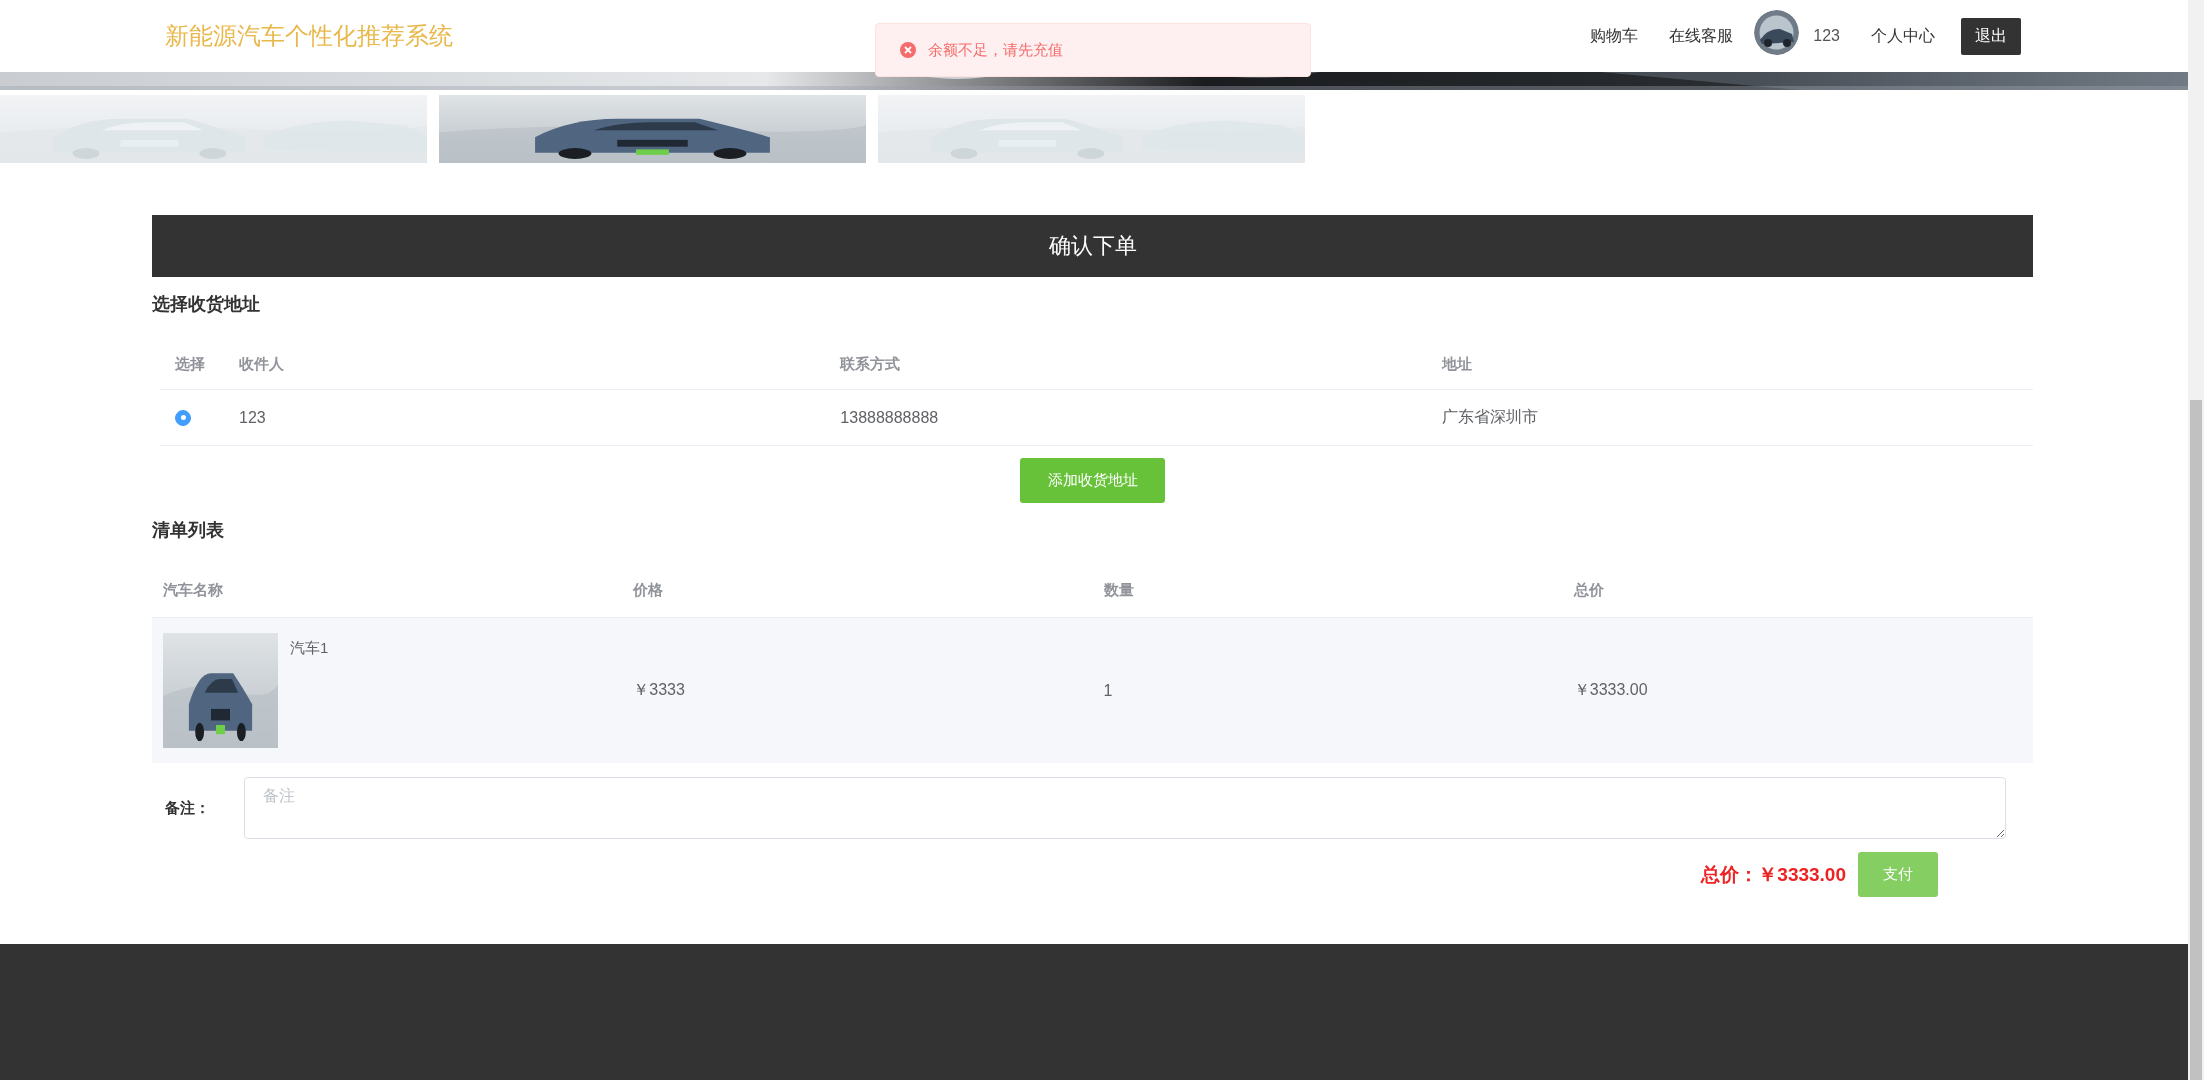 The image size is (2204, 1080). I want to click on column-header: 选择, so click(194, 364).